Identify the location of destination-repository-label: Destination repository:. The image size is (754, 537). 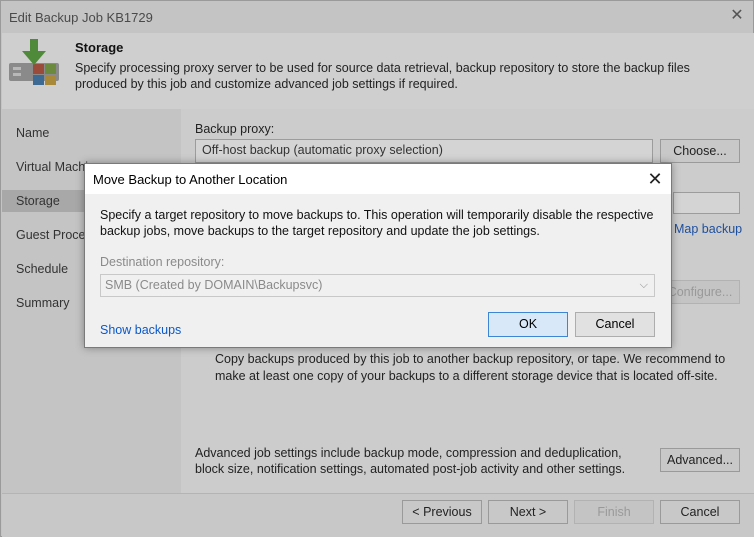
(162, 262).